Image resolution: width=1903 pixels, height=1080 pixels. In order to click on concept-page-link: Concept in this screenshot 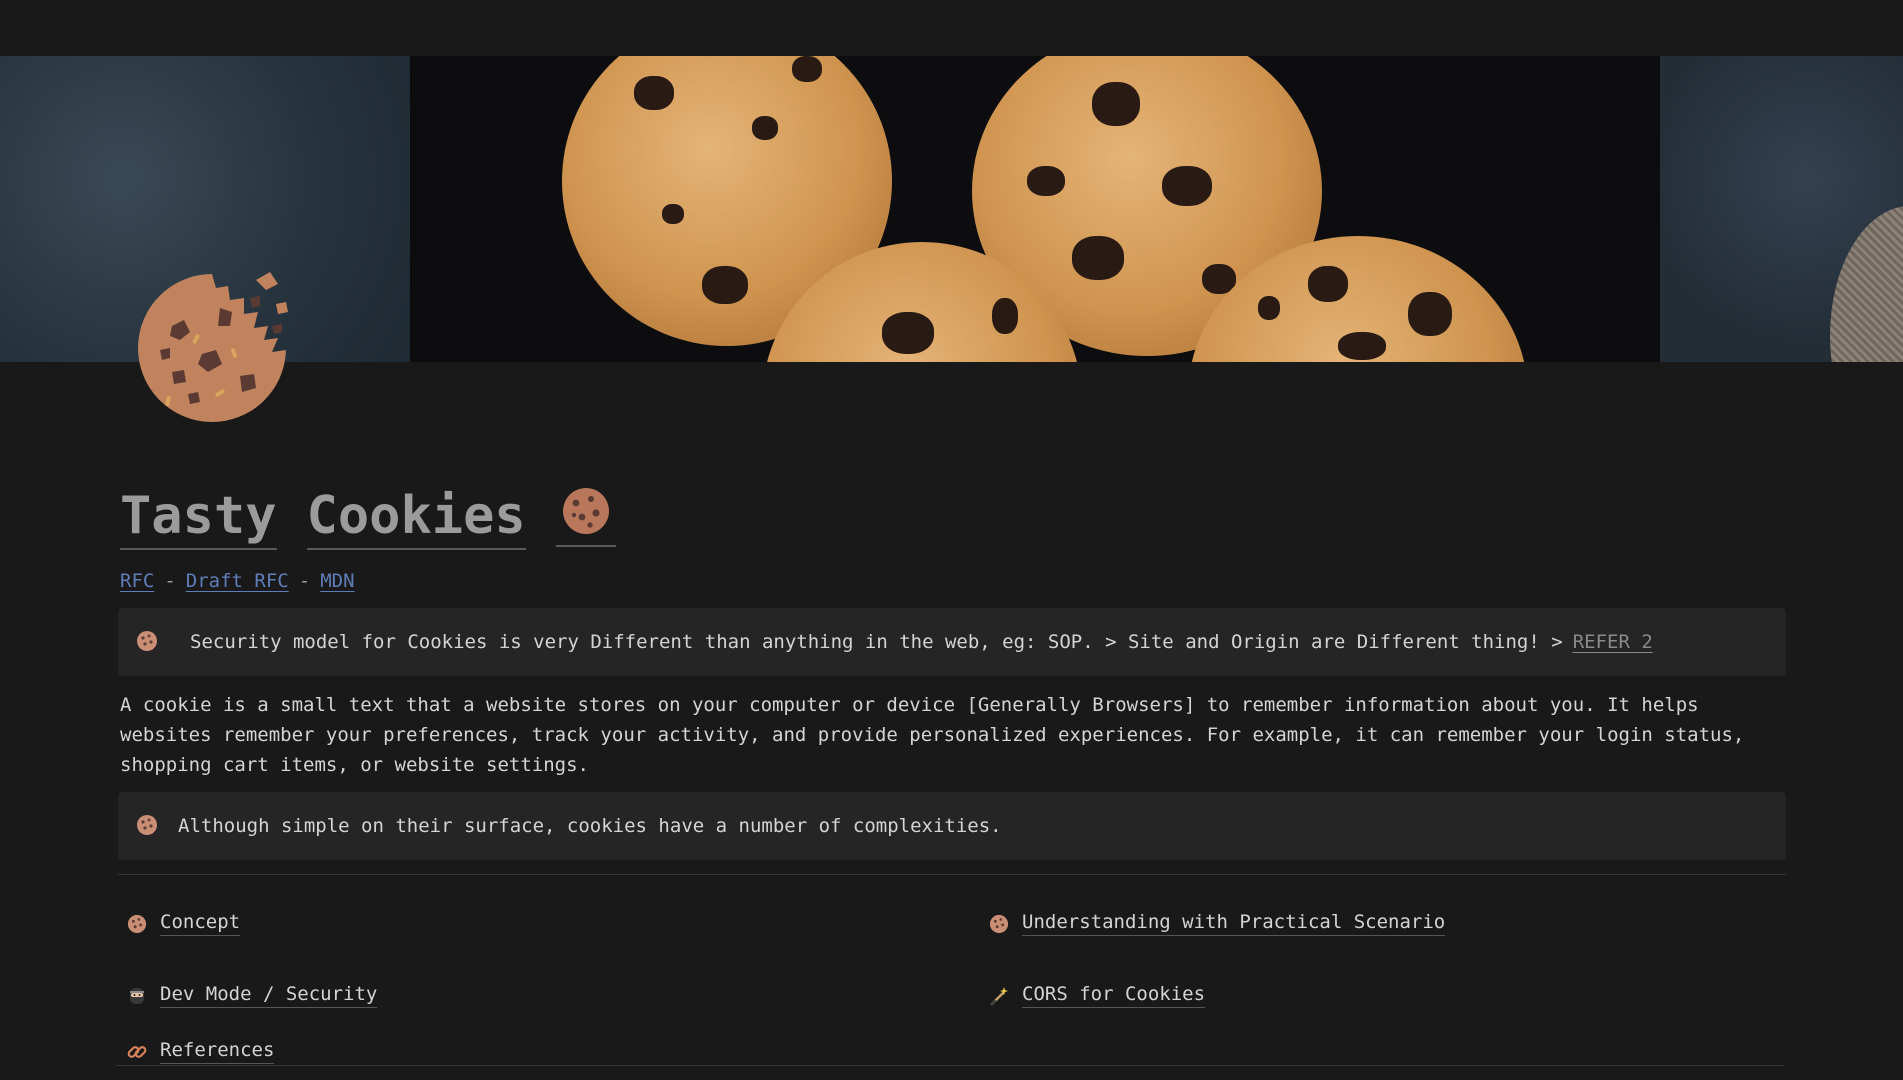, I will do `click(183, 923)`.